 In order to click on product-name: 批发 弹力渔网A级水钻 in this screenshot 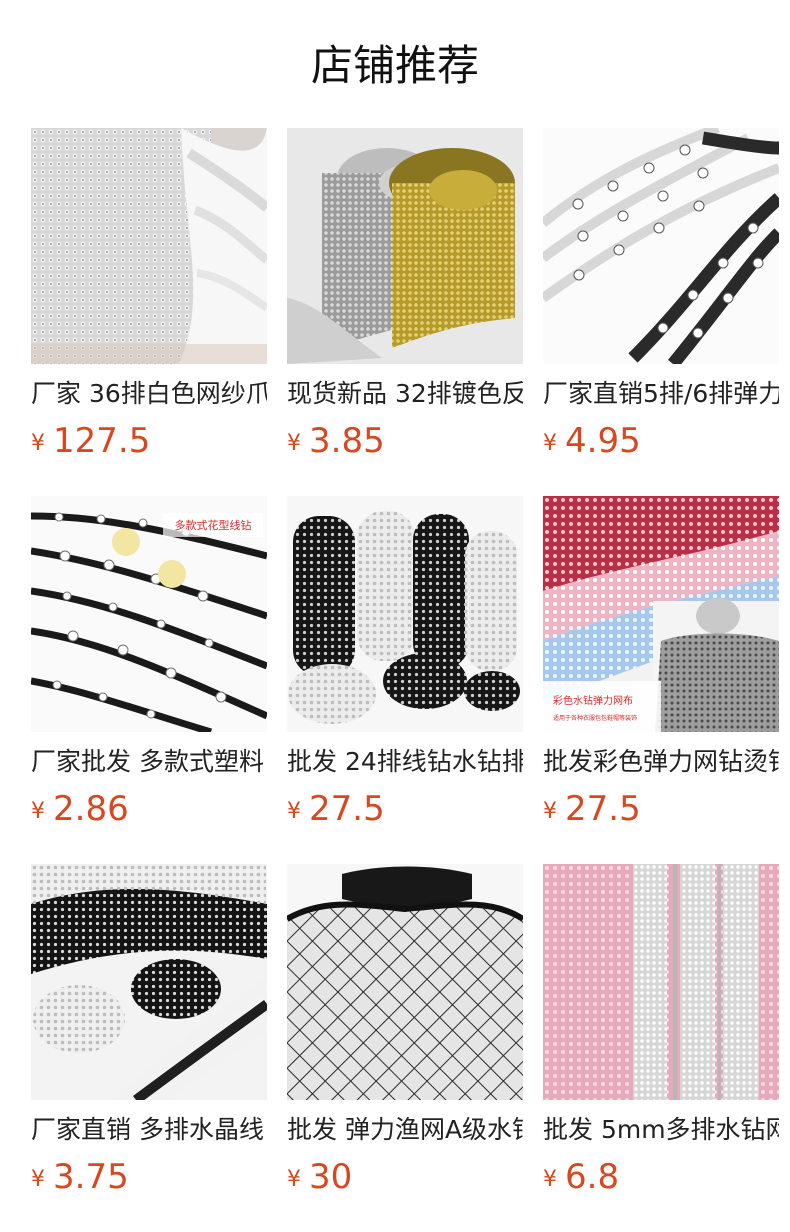, I will do `click(405, 1130)`.